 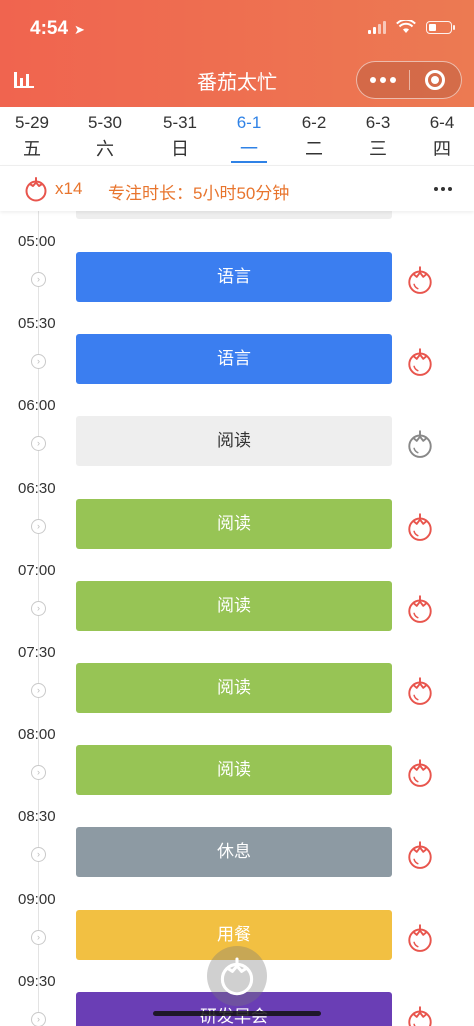 What do you see at coordinates (378, 136) in the screenshot?
I see `day-tab-6-3: 6-3 三` at bounding box center [378, 136].